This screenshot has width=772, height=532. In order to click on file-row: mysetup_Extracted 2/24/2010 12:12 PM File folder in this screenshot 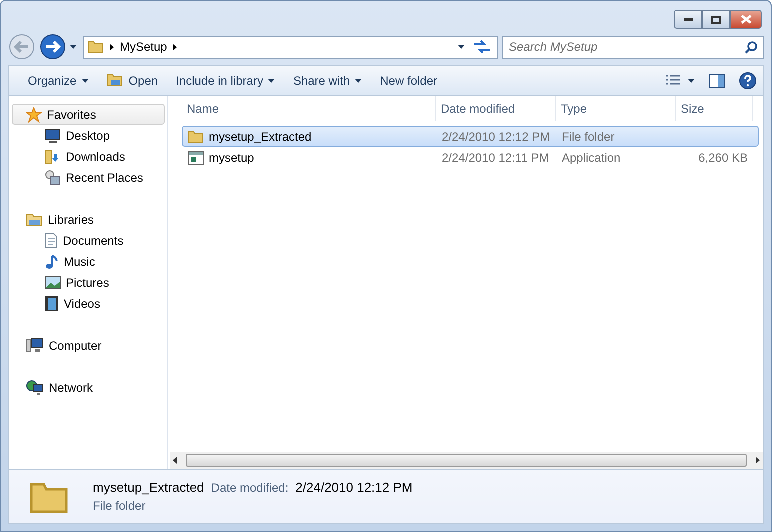, I will do `click(470, 136)`.